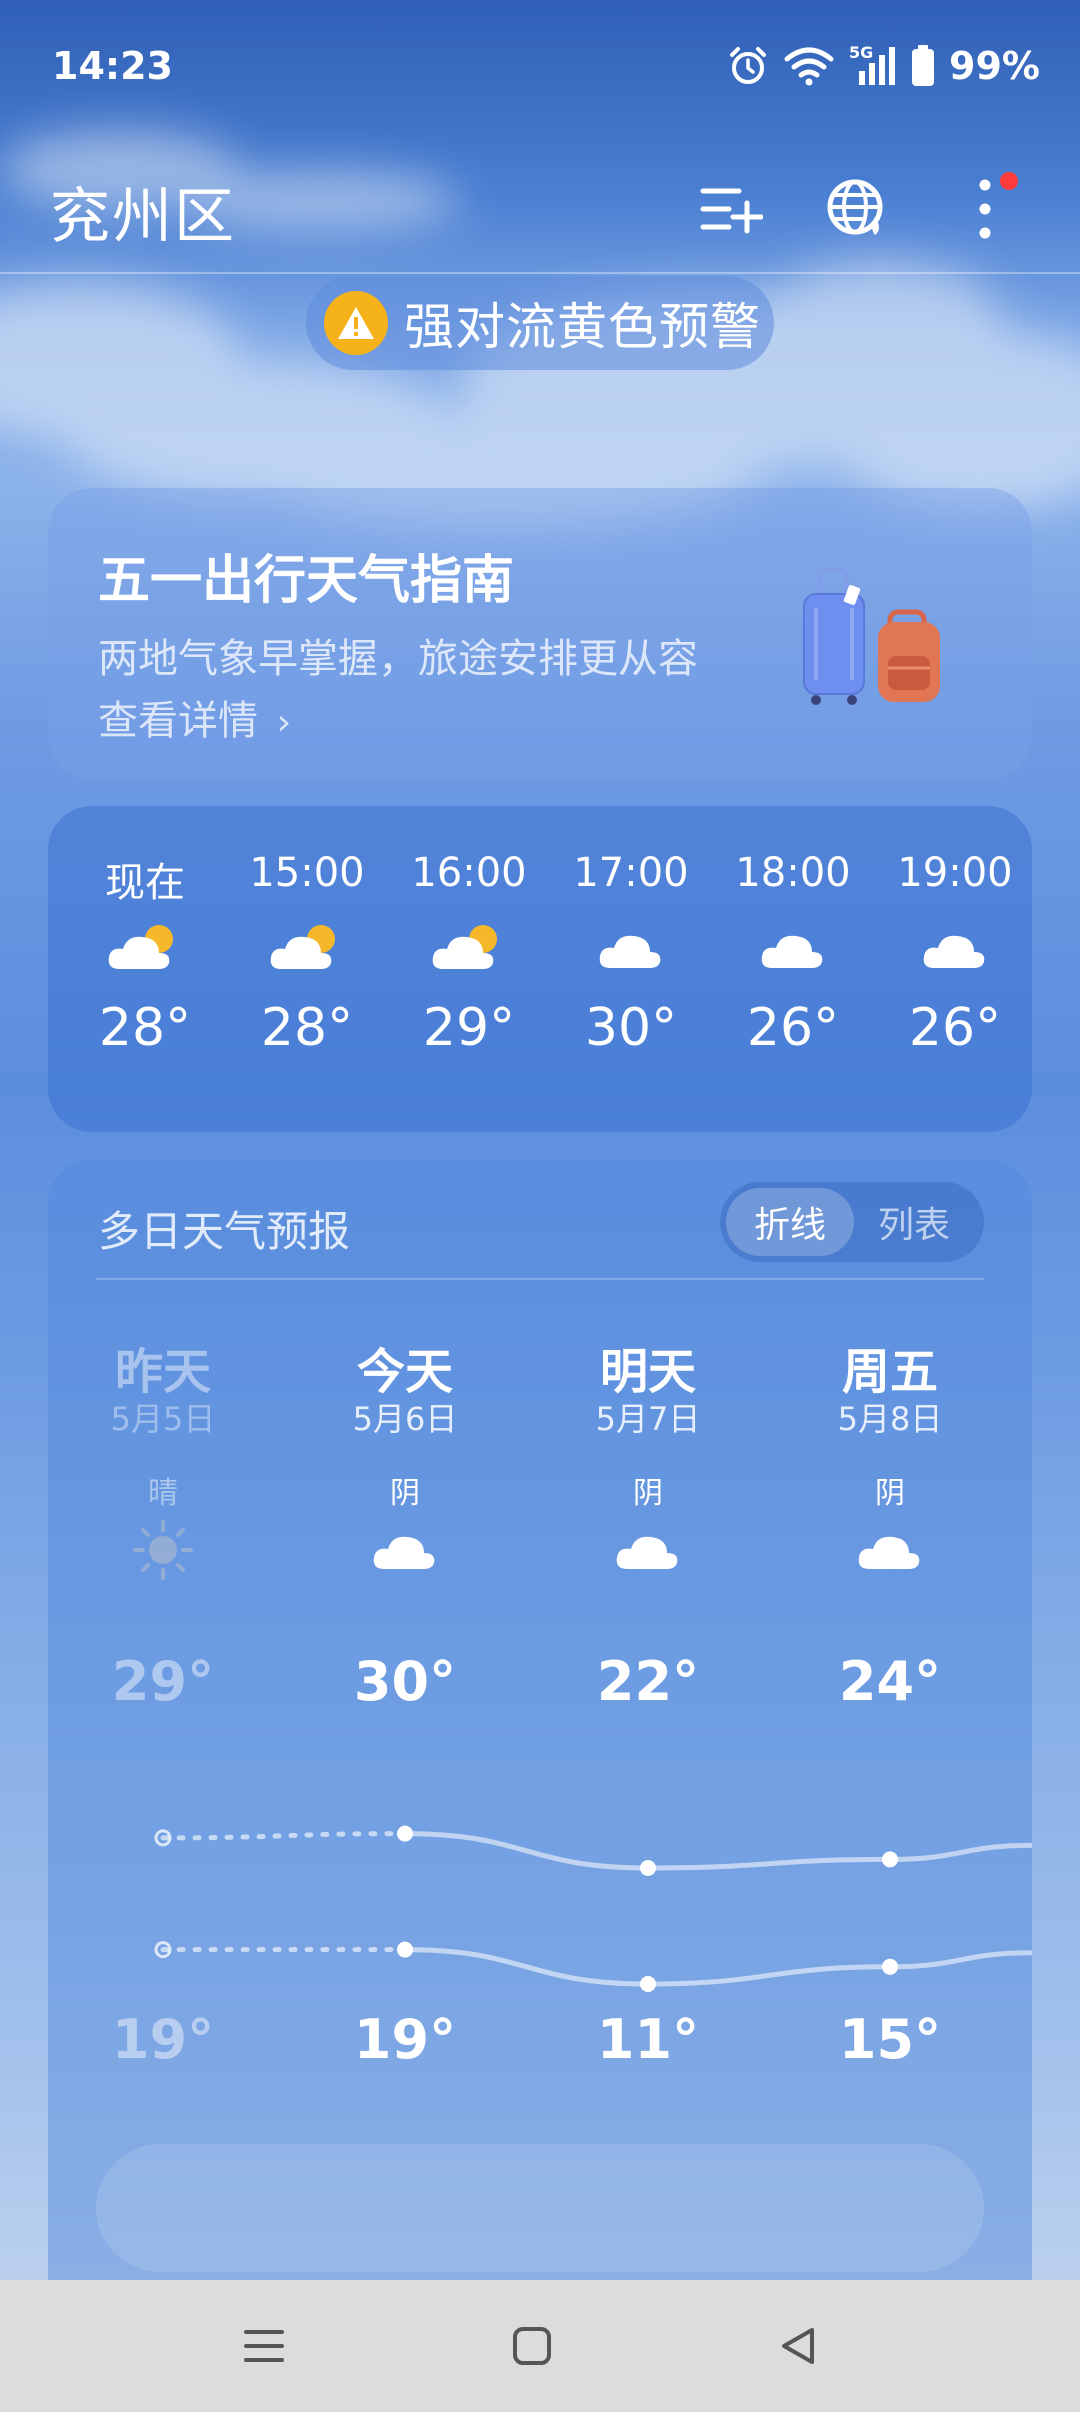 The image size is (1080, 2412). I want to click on hour-item: 16:00 29°, so click(469, 954).